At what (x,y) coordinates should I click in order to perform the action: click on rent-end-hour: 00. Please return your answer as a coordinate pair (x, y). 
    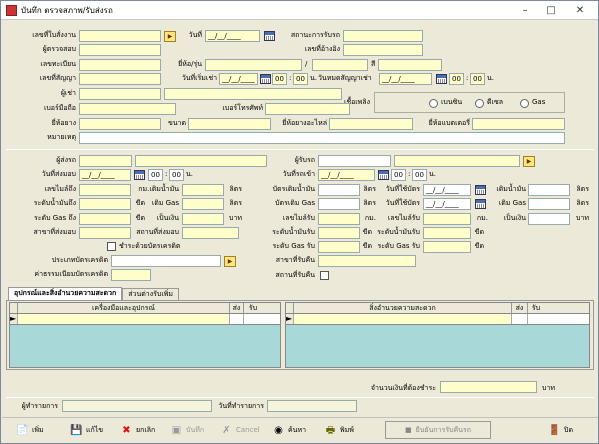
    Looking at the image, I should click on (456, 79).